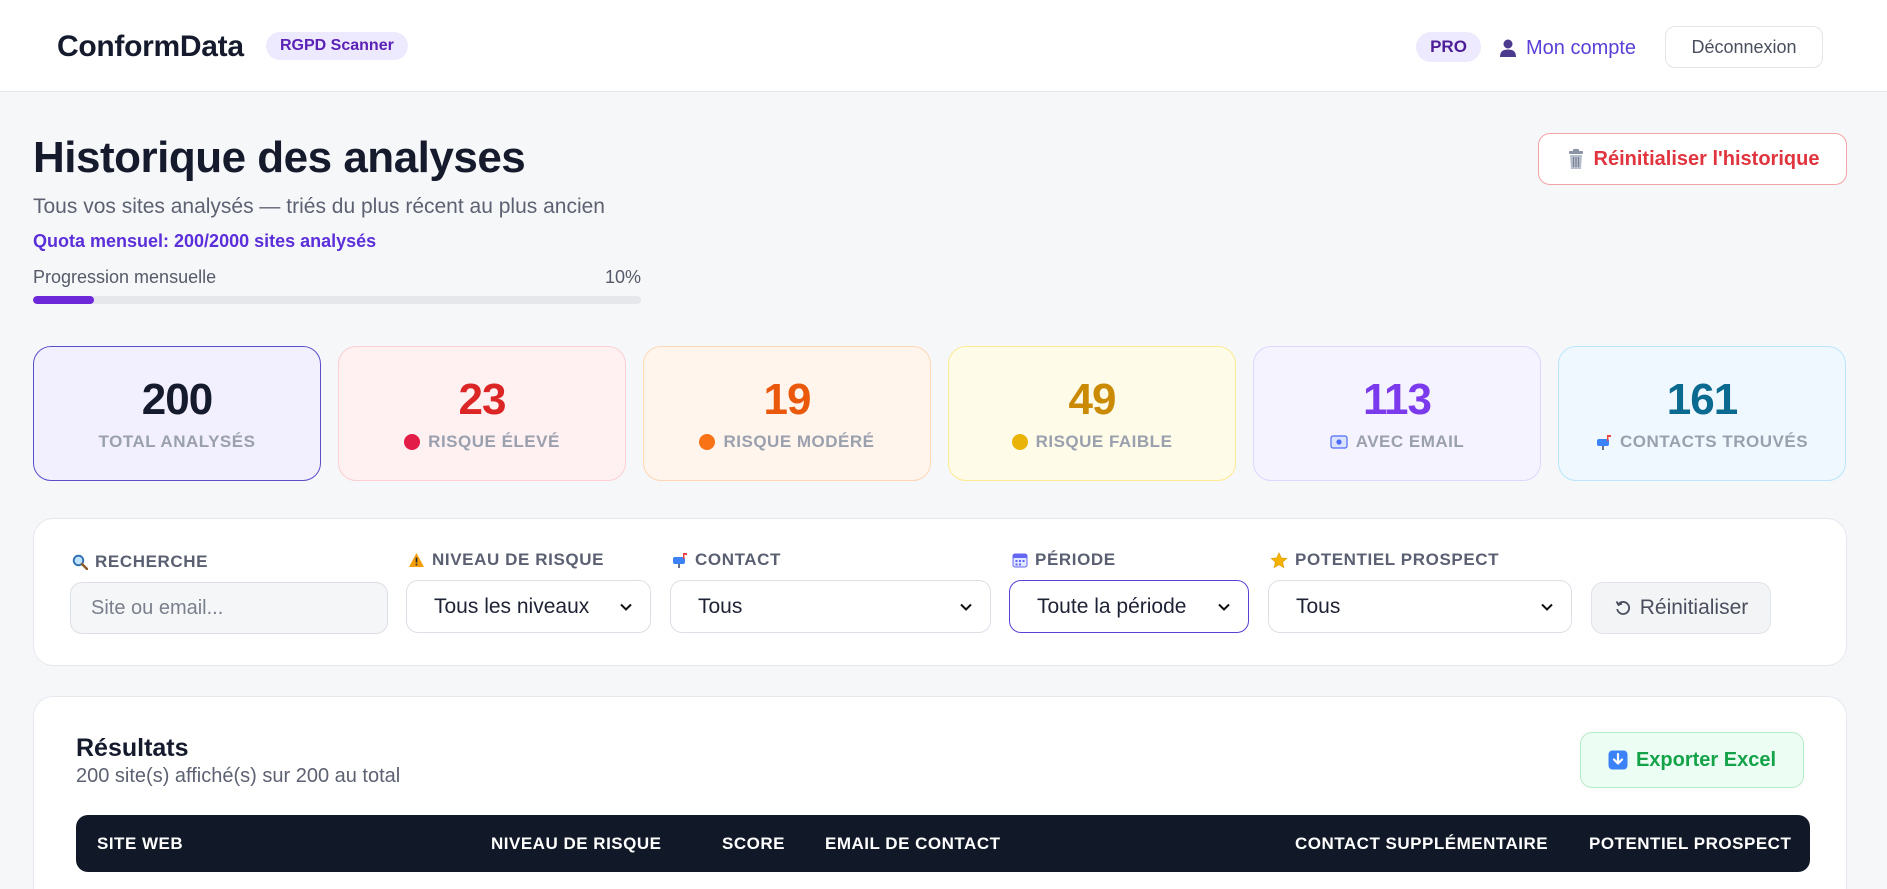 This screenshot has width=1887, height=889. Describe the element at coordinates (720, 606) in the screenshot. I see `contact-select-value: Tous` at that location.